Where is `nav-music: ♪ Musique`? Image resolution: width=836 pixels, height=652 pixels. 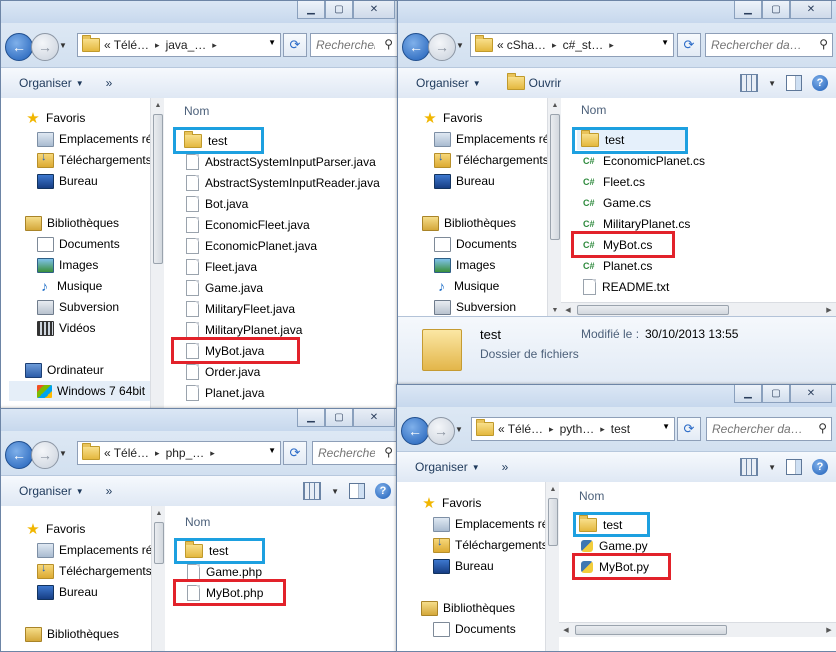 nav-music: ♪ Musique is located at coordinates (466, 286).